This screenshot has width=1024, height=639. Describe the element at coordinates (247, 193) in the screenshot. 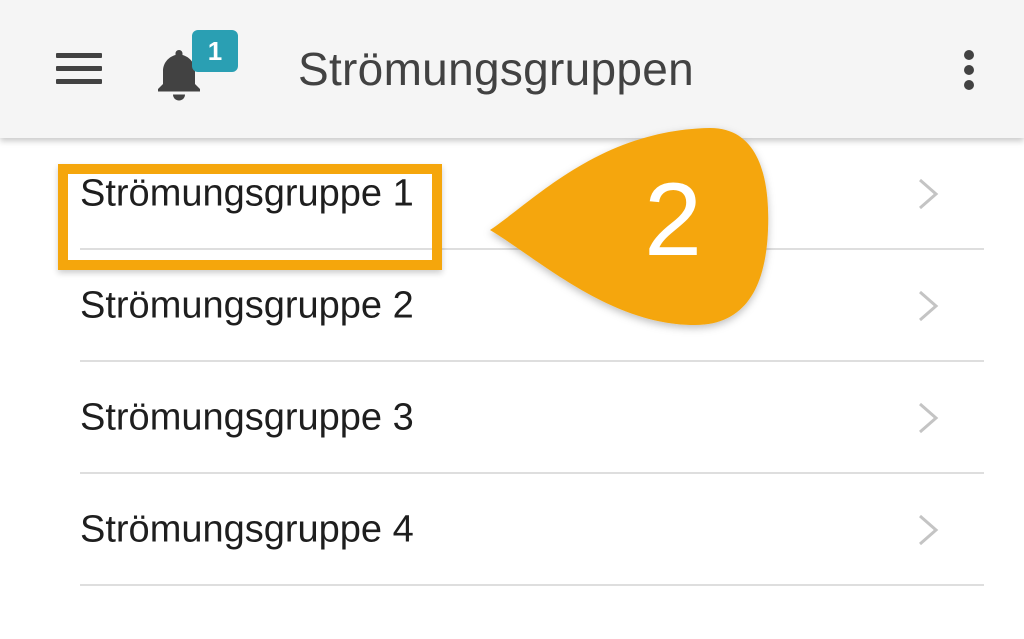

I see `list-item-label: Strömungsgruppe 1` at that location.